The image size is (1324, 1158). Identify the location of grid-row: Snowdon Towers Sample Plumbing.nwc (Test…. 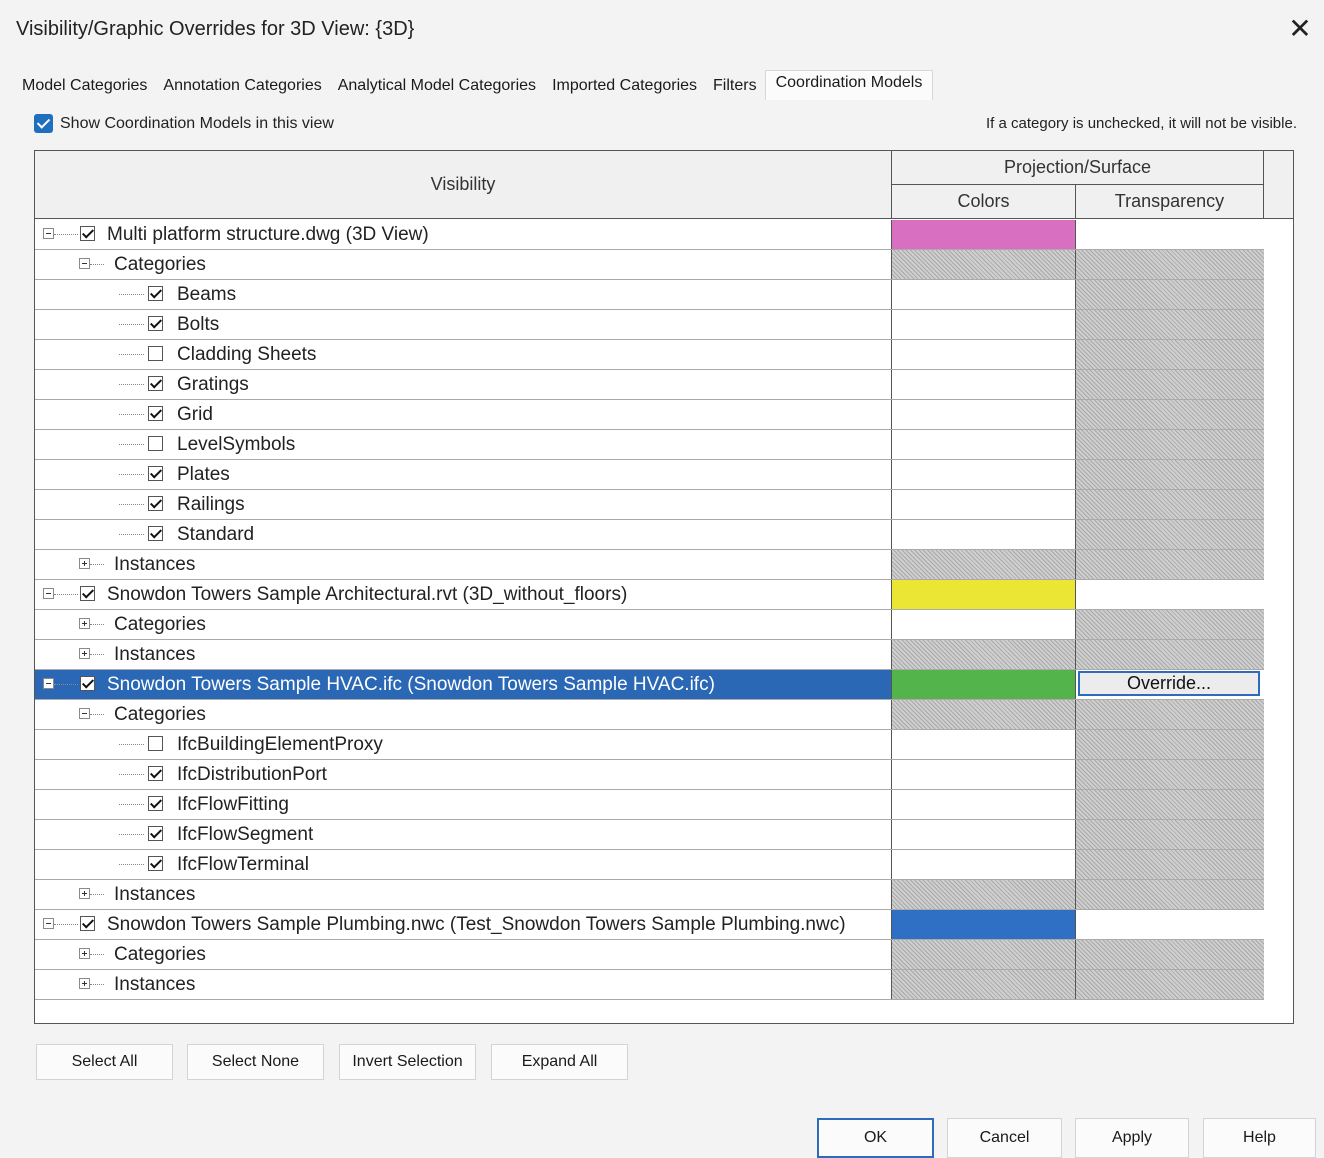
(649, 925).